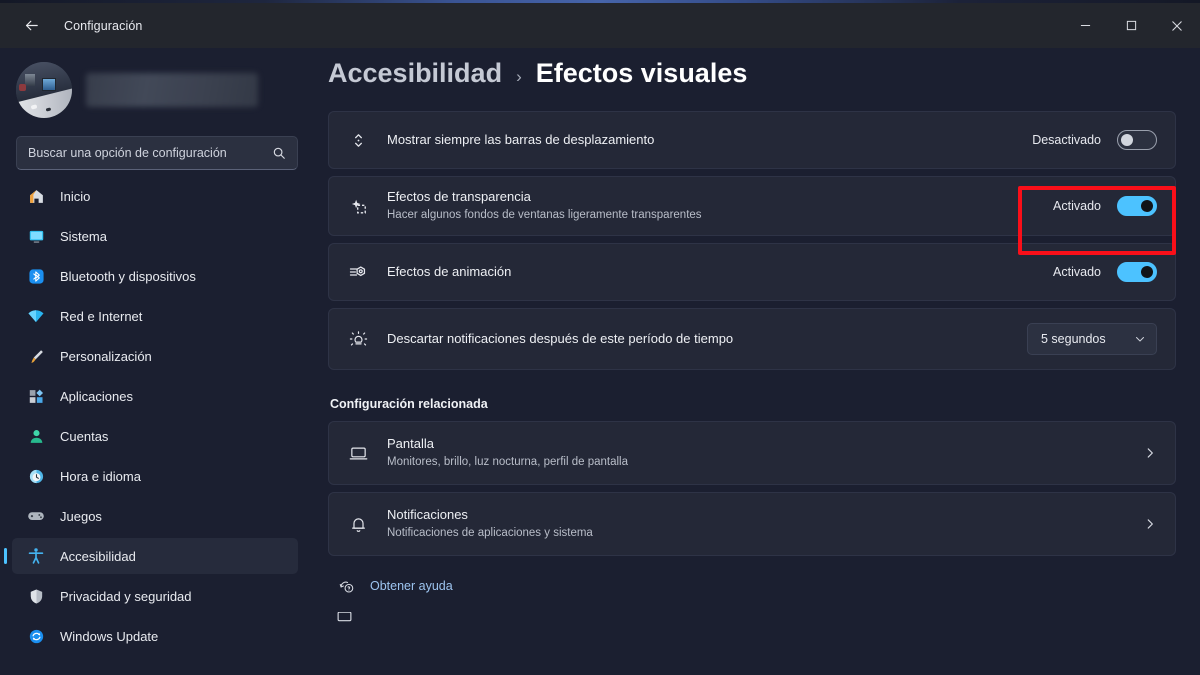 This screenshot has height=675, width=1200. I want to click on sidebar-item-hora-e-idioma: Hora e idioma, so click(155, 476).